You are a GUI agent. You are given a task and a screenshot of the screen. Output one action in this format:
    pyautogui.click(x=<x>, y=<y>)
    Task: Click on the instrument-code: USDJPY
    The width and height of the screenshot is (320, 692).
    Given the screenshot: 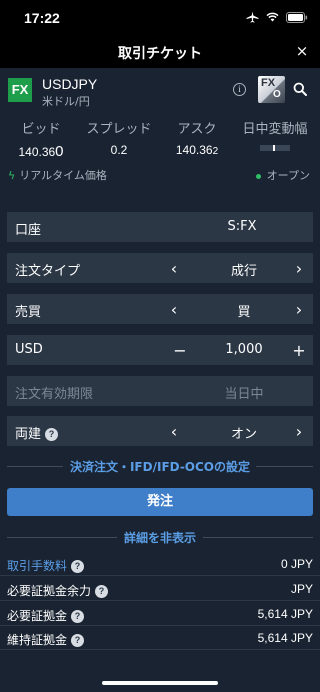 What is the action you would take?
    pyautogui.click(x=70, y=84)
    